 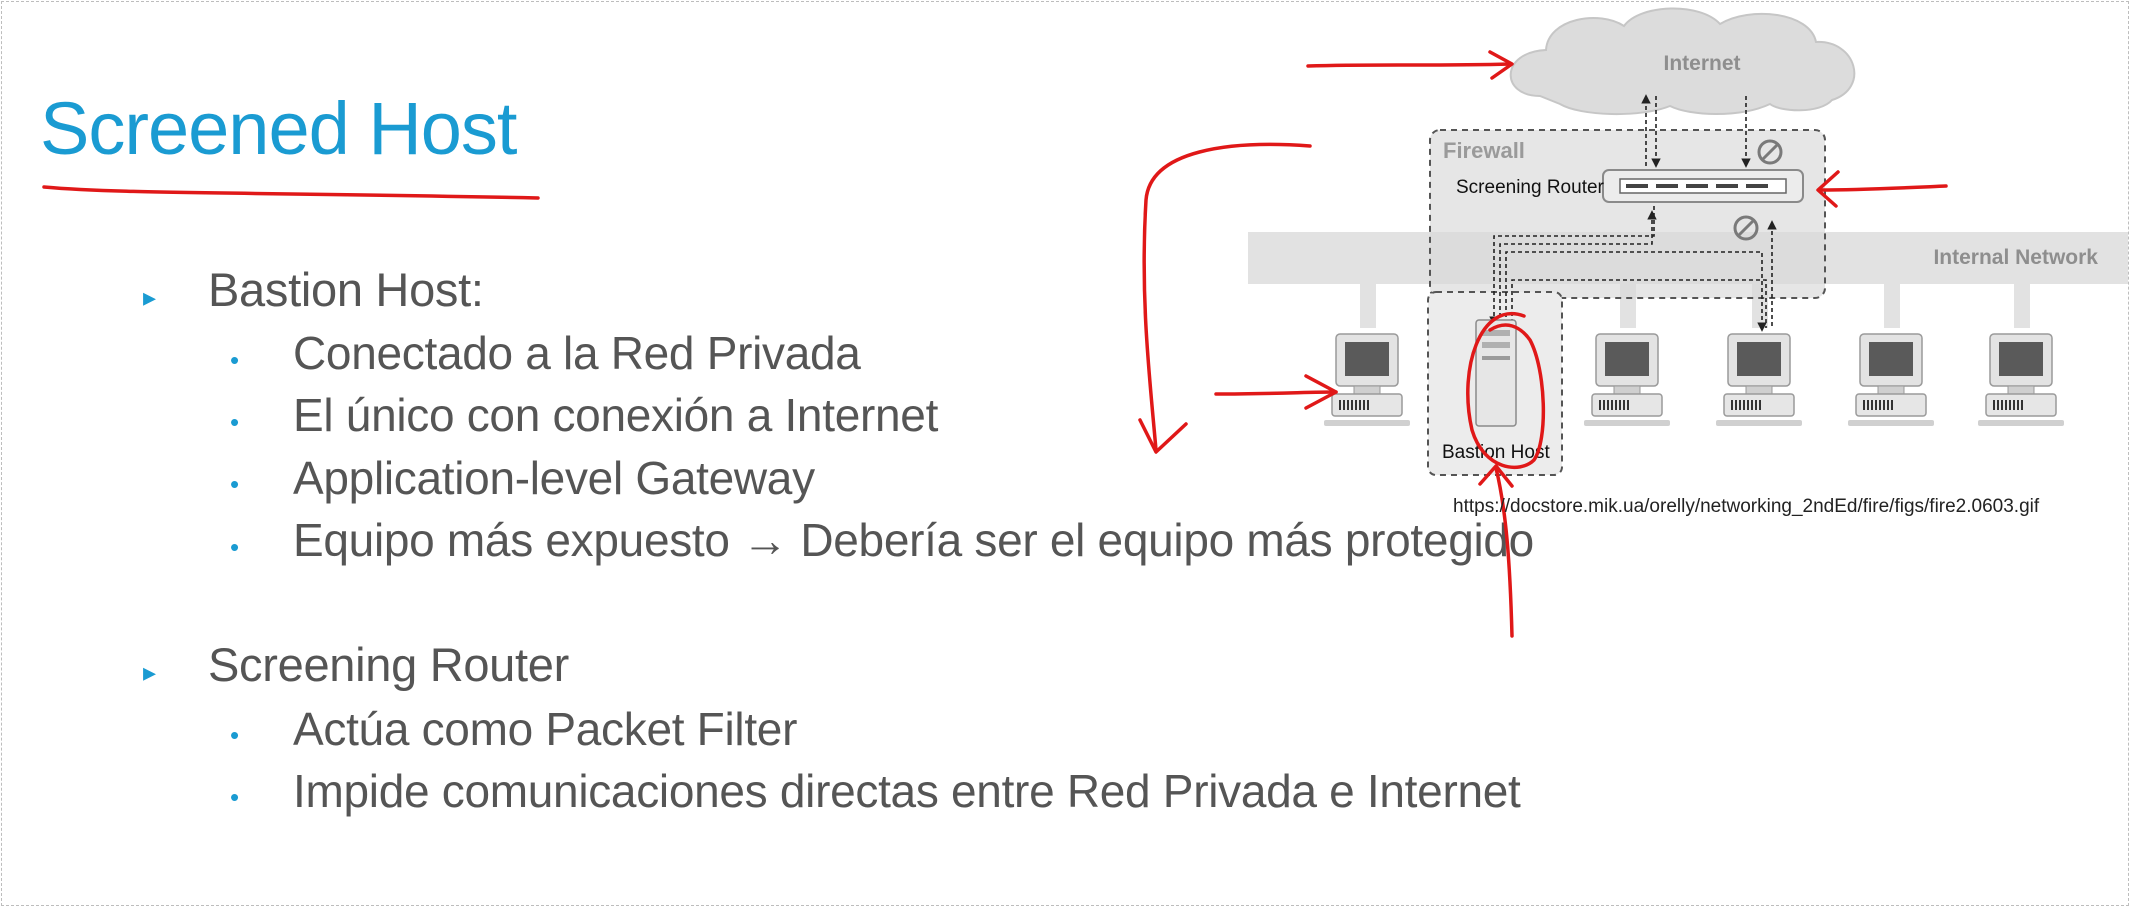 What do you see at coordinates (1484, 150) in the screenshot?
I see `firewall-label: Firewall` at bounding box center [1484, 150].